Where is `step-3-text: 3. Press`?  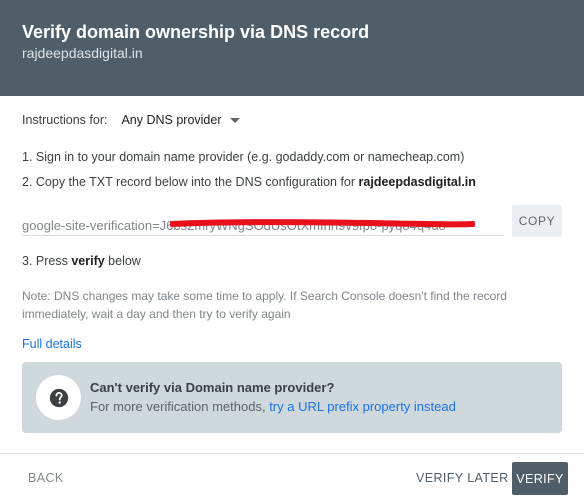 step-3-text: 3. Press is located at coordinates (47, 261).